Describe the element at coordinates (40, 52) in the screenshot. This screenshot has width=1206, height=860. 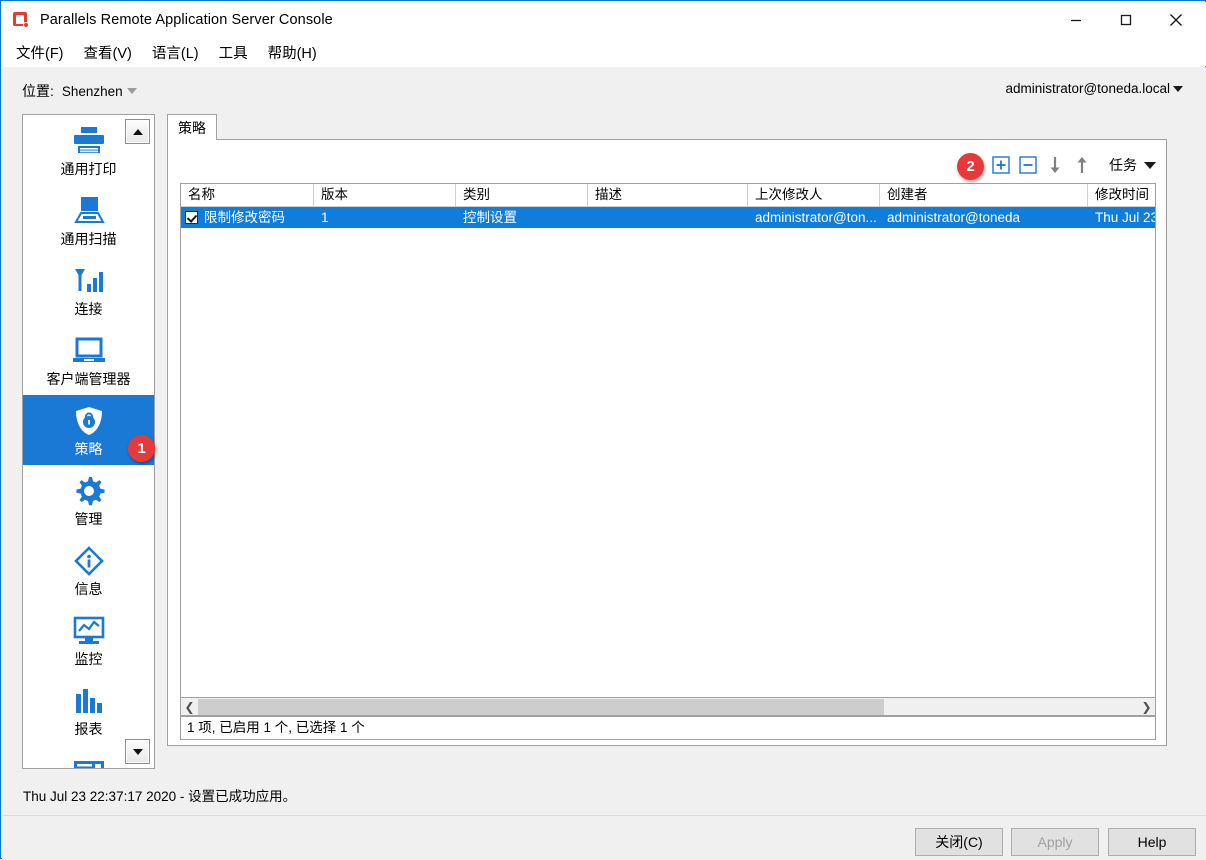
I see `menu-file: 文件(F)` at that location.